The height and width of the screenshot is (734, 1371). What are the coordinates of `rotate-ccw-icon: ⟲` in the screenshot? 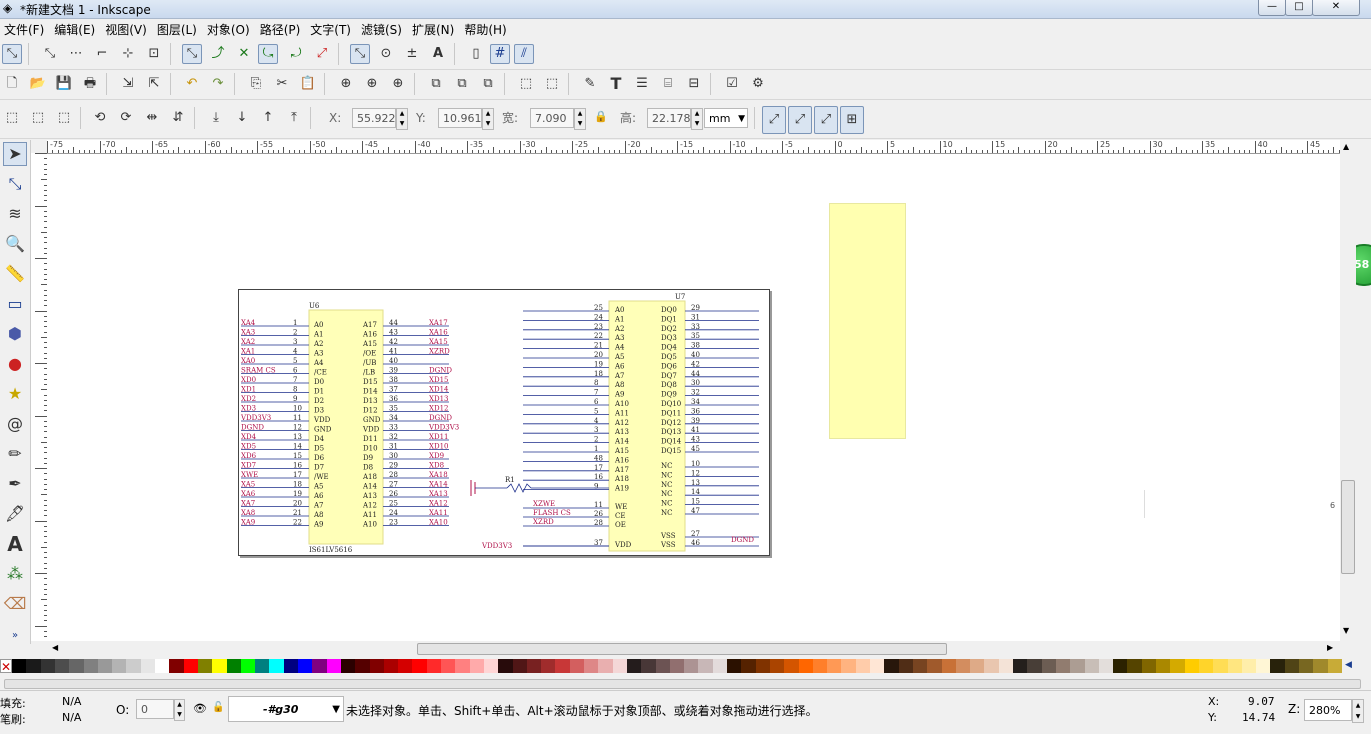 It's located at (100, 118).